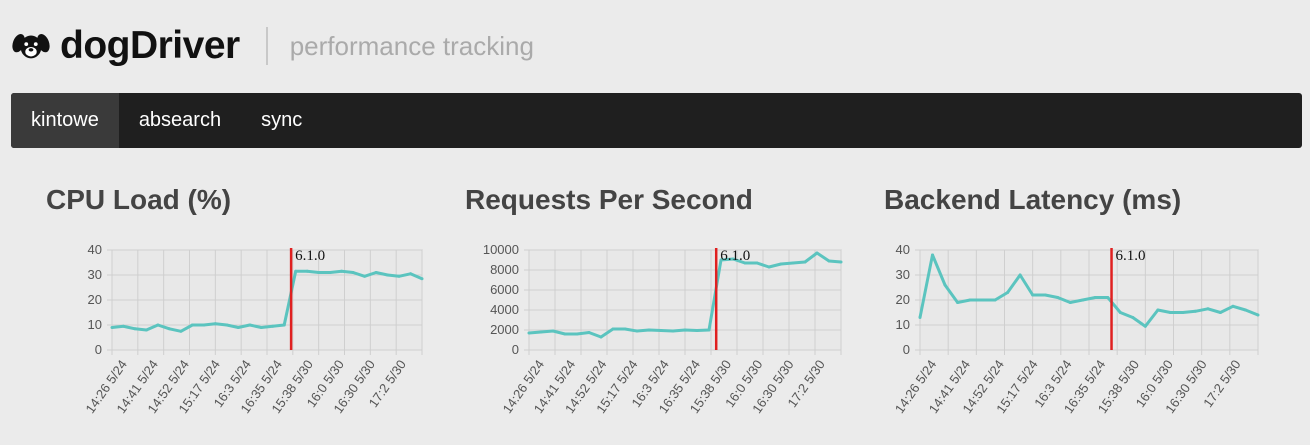  What do you see at coordinates (65, 120) in the screenshot?
I see `nav-item-kintowe: kintowe` at bounding box center [65, 120].